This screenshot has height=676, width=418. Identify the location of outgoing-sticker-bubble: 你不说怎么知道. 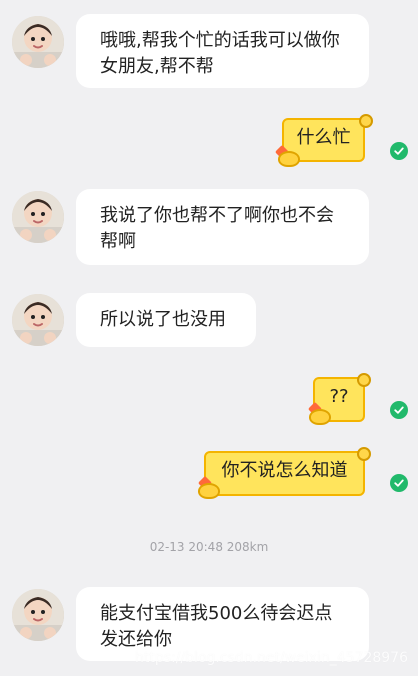
(284, 473).